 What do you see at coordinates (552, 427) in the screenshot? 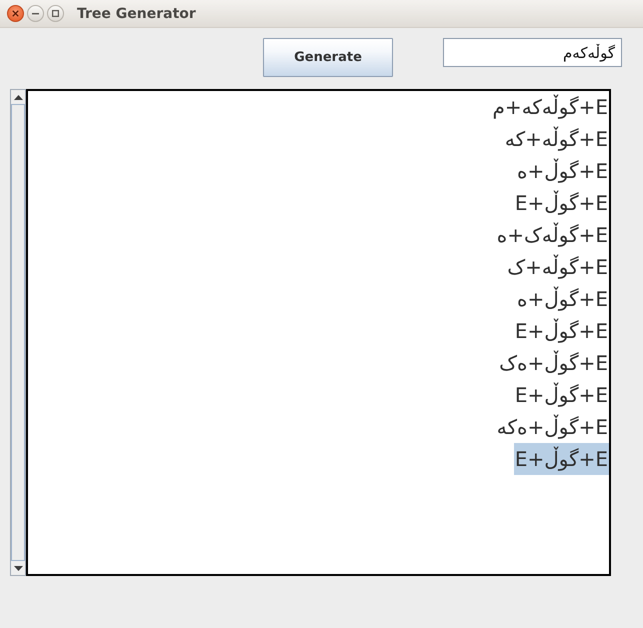
I see `list-item: E+گوڵ+ەکە` at bounding box center [552, 427].